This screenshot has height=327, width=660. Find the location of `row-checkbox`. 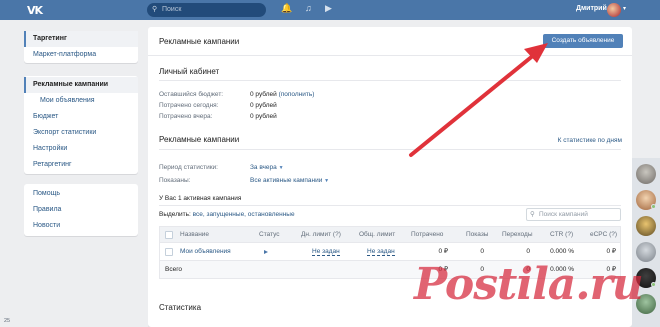

row-checkbox is located at coordinates (169, 252).